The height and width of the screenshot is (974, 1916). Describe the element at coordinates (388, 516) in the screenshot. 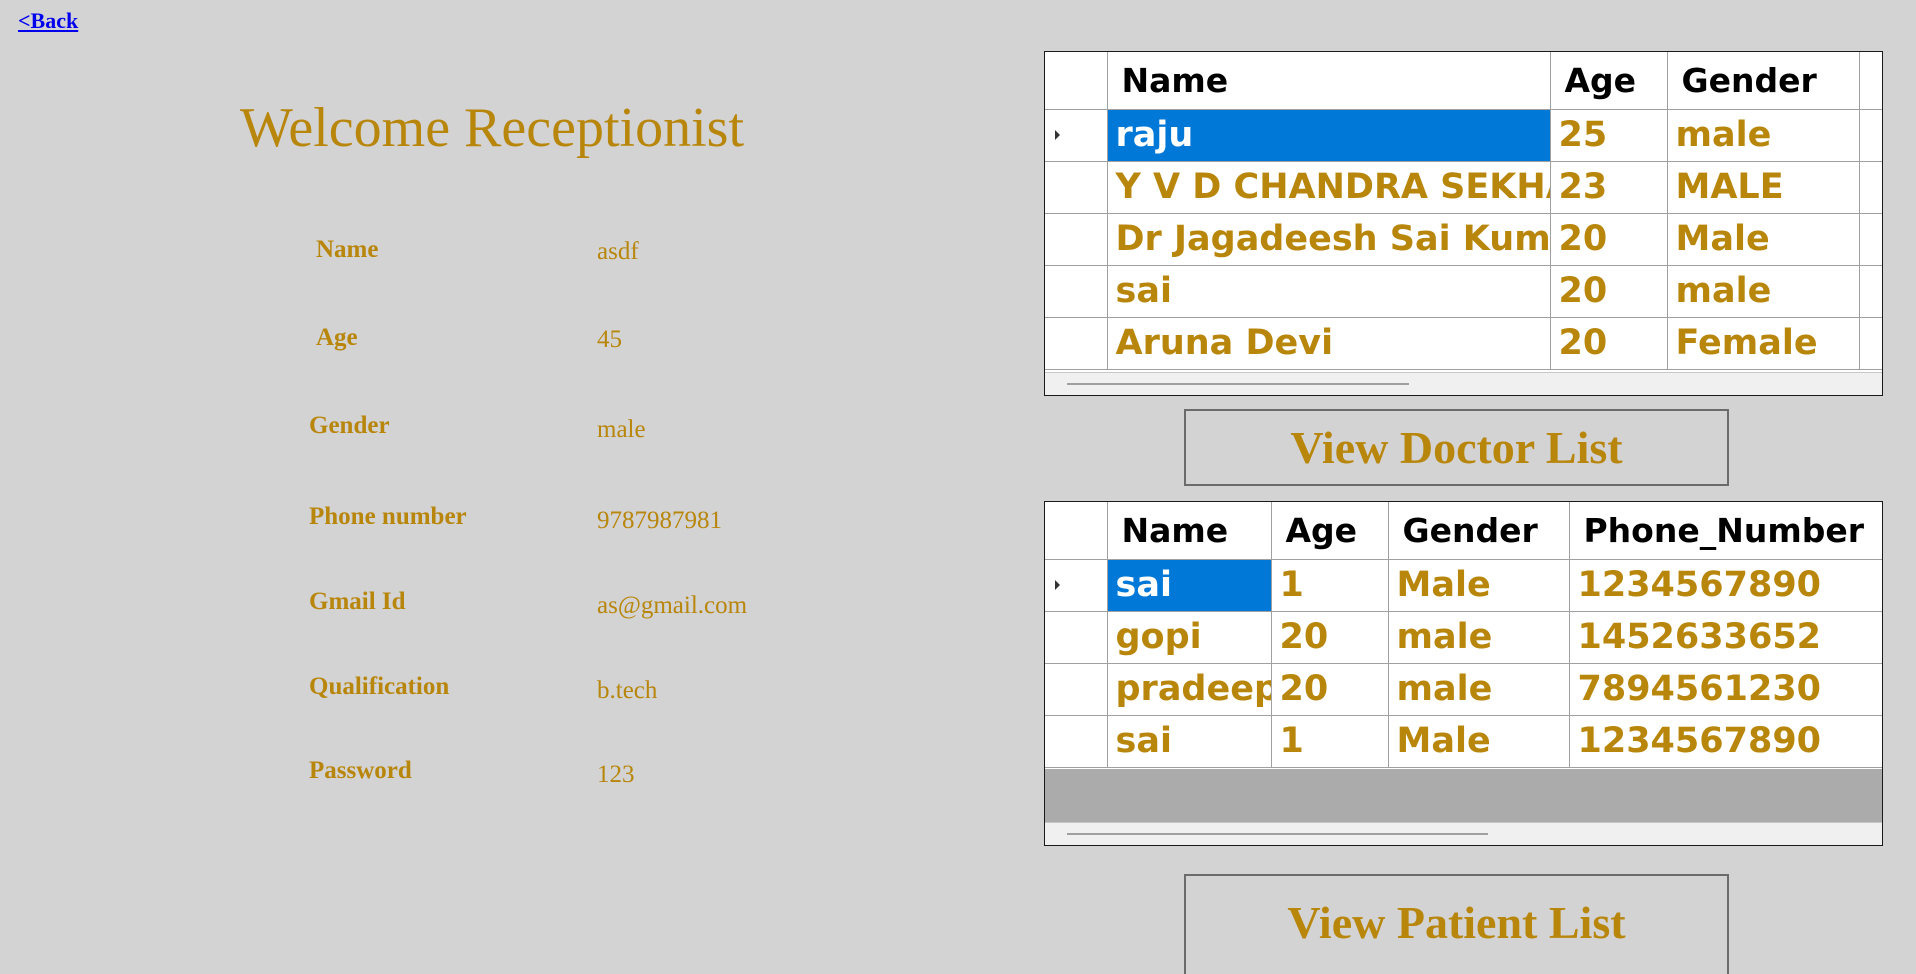

I see `phone-number-label: Phone number` at that location.